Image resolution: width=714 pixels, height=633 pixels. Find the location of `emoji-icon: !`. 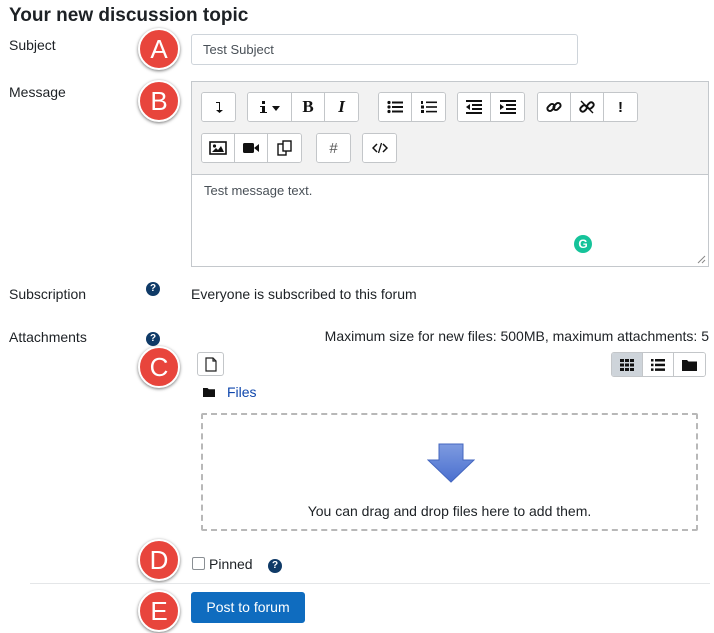

emoji-icon: ! is located at coordinates (620, 107).